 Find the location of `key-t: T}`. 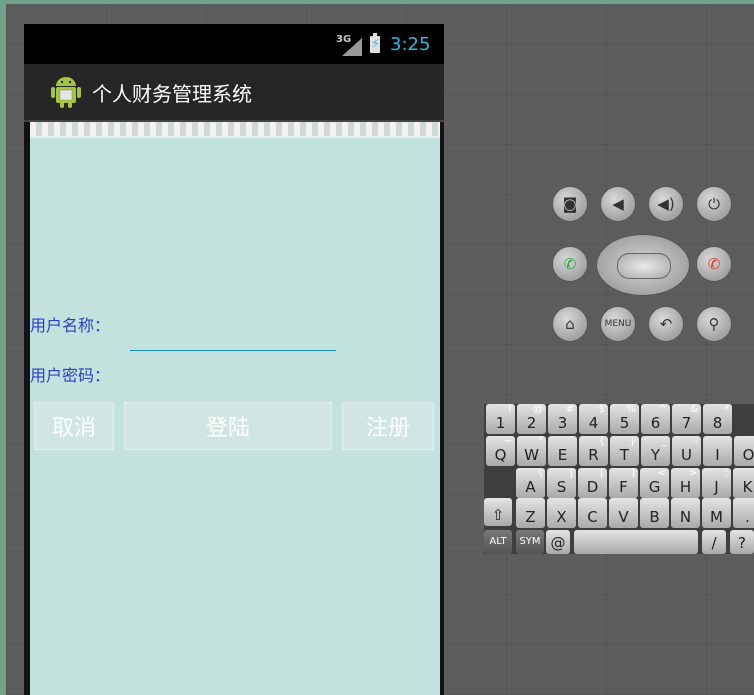

key-t: T} is located at coordinates (624, 451).